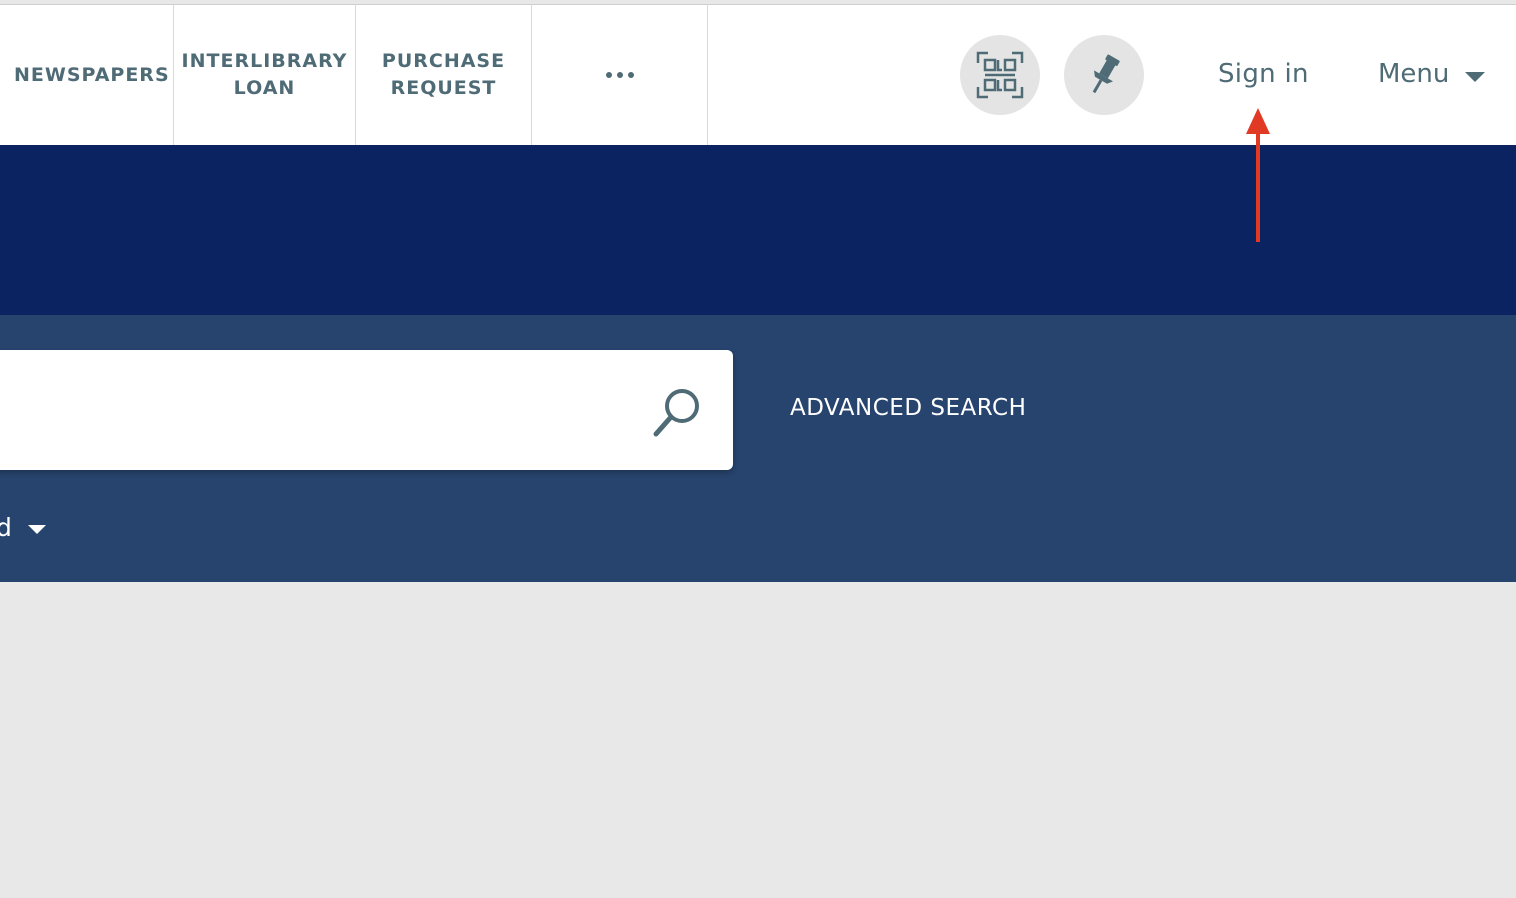  I want to click on advanced-search-link: ADVANCED SEARCH, so click(908, 408).